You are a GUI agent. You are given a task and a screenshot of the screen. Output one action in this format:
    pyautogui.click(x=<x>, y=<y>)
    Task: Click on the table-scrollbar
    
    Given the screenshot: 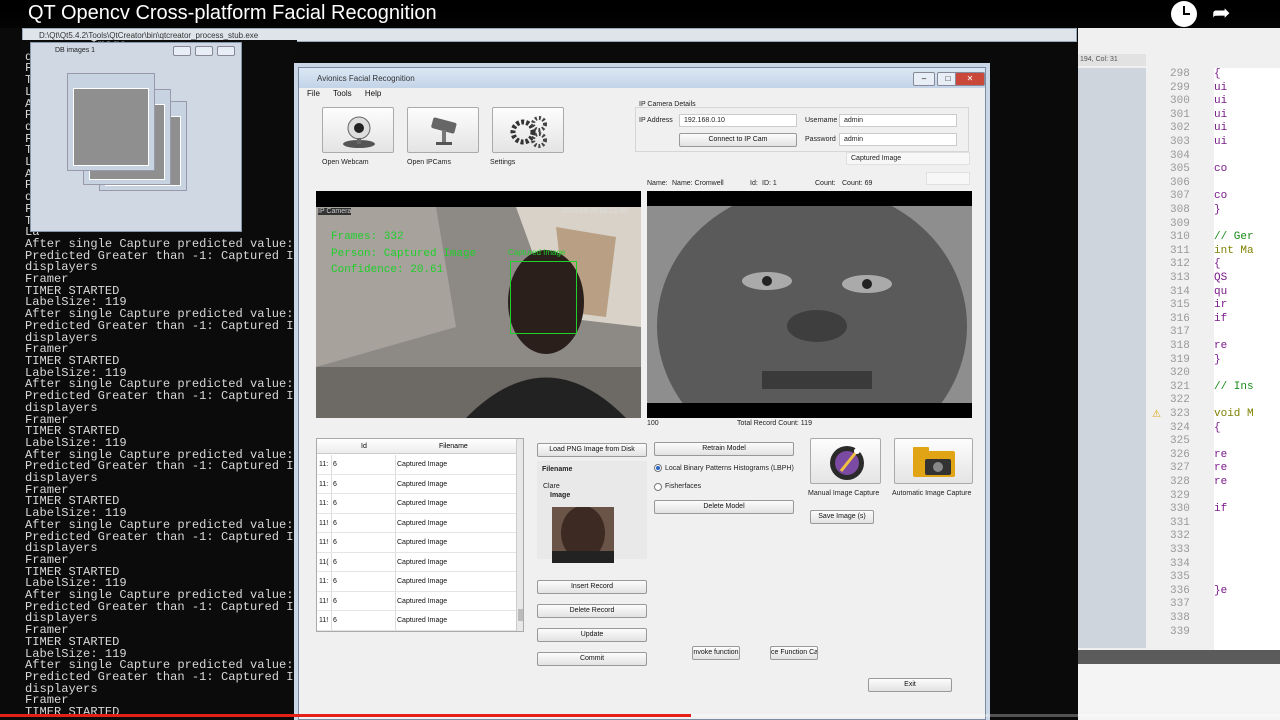 What is the action you would take?
    pyautogui.click(x=519, y=535)
    